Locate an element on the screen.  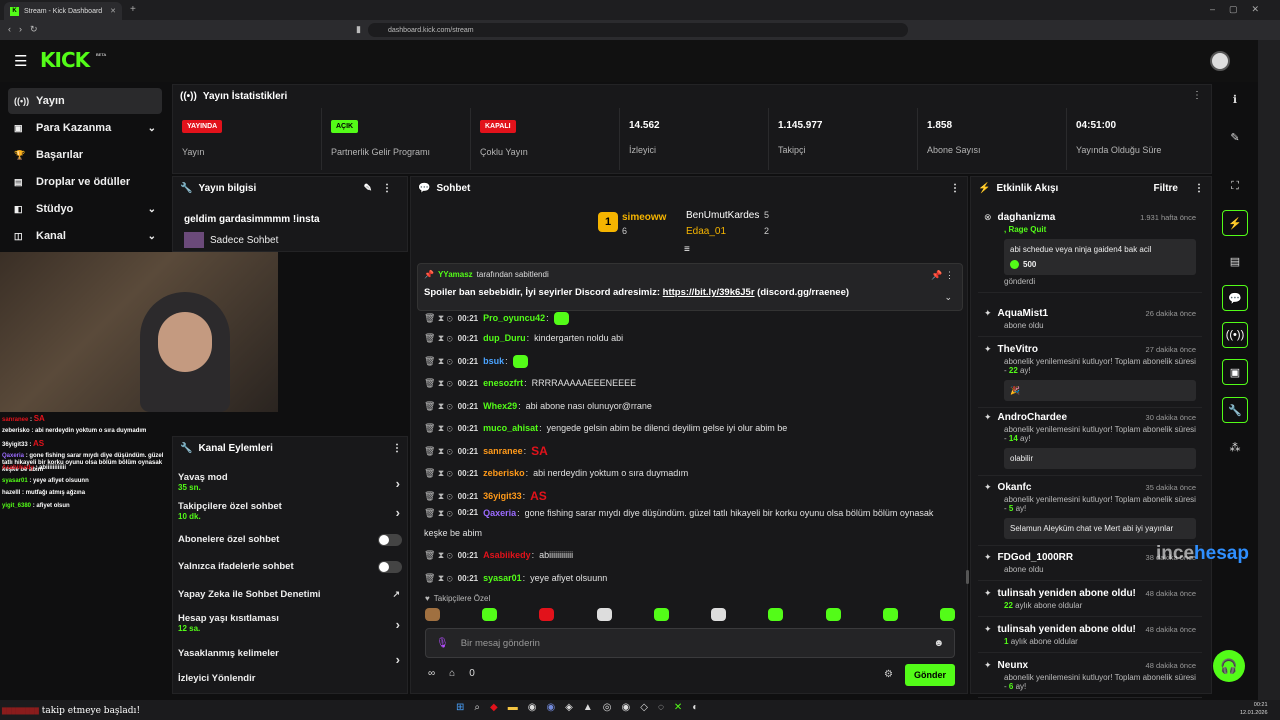
share-icon: ⁂ is located at coordinates (1235, 447).